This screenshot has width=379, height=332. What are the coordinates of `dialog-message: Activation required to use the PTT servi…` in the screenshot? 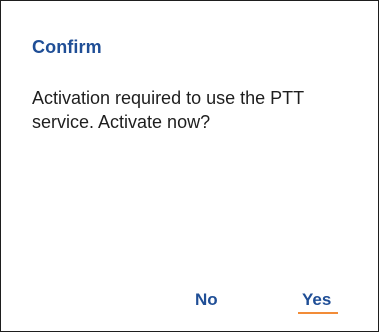 It's located at (168, 110).